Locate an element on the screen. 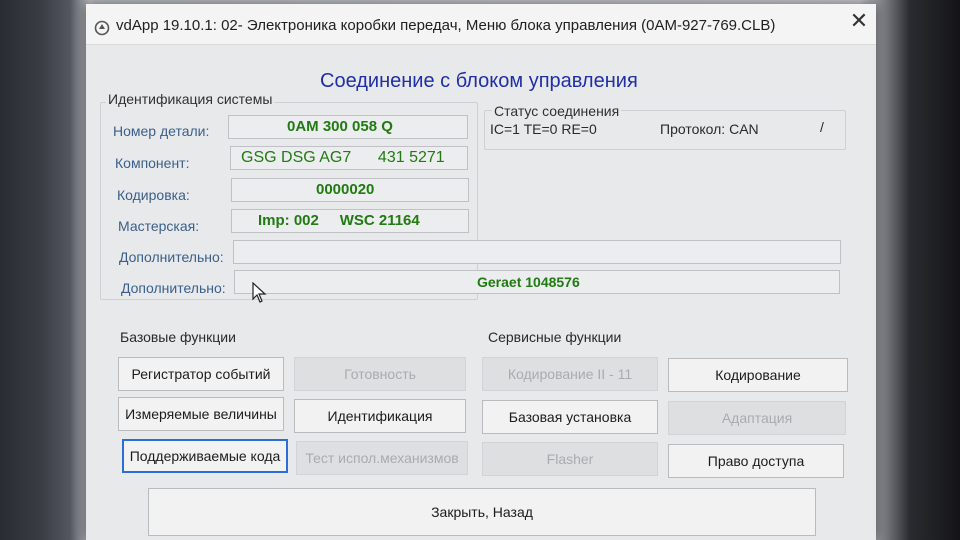 This screenshot has height=540, width=960. page-title: Соединение с блоком управления is located at coordinates (479, 81).